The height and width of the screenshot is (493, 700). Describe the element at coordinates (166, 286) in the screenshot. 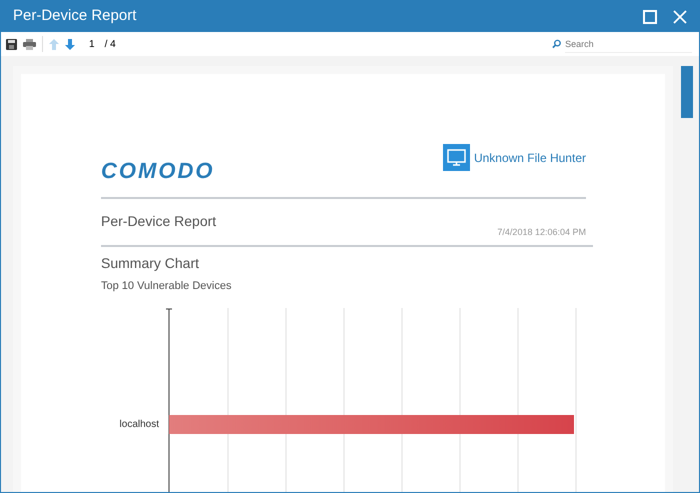

I see `chart-subtitle: Top 10 Vulnerable Devices` at that location.